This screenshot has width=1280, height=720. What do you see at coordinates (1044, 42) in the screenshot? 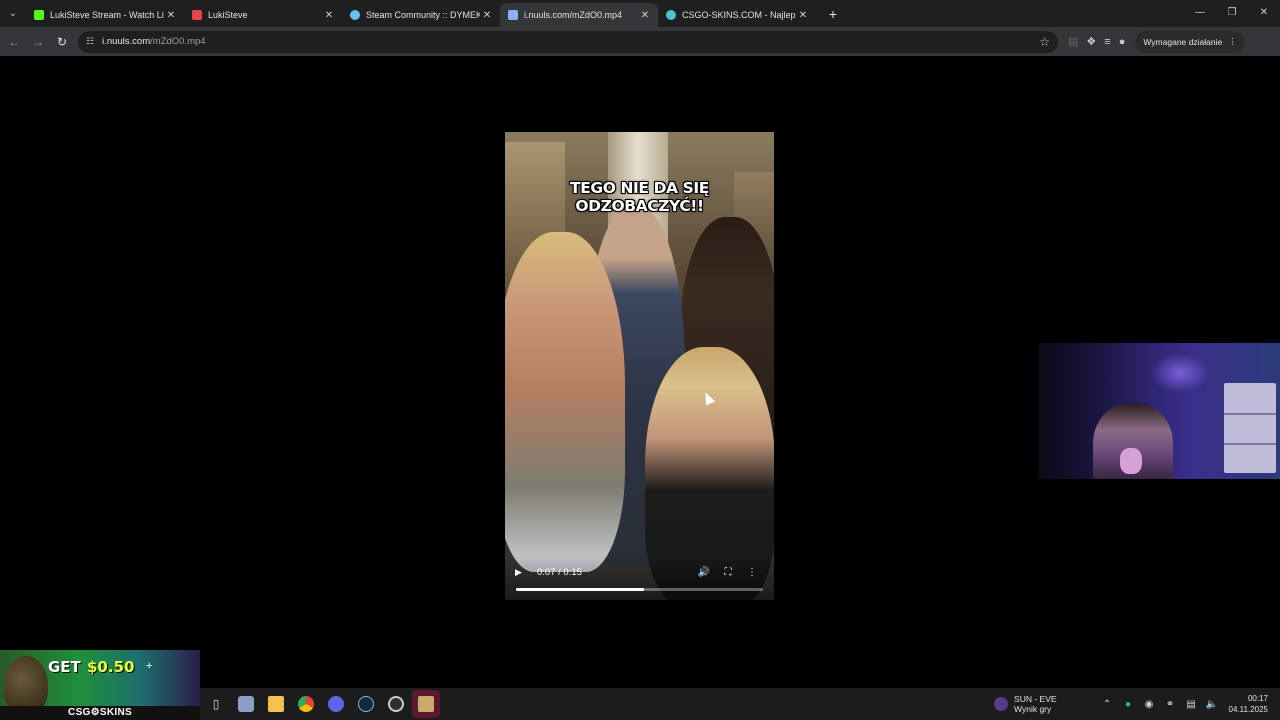
I see `bookmark-star-icon: ☆` at bounding box center [1044, 42].